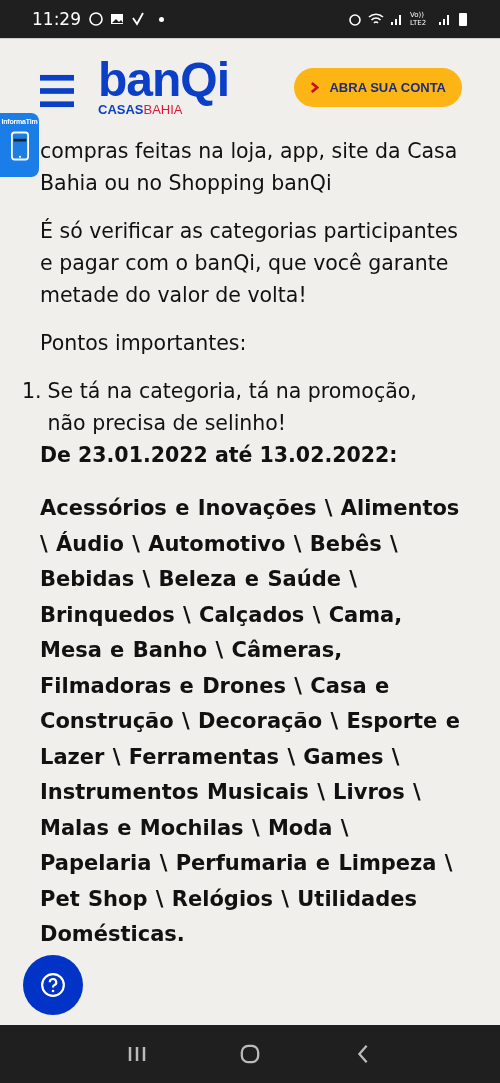 The width and height of the screenshot is (500, 1083). Describe the element at coordinates (378, 87) in the screenshot. I see `open-account-button: ABRA SUA CONTA` at that location.